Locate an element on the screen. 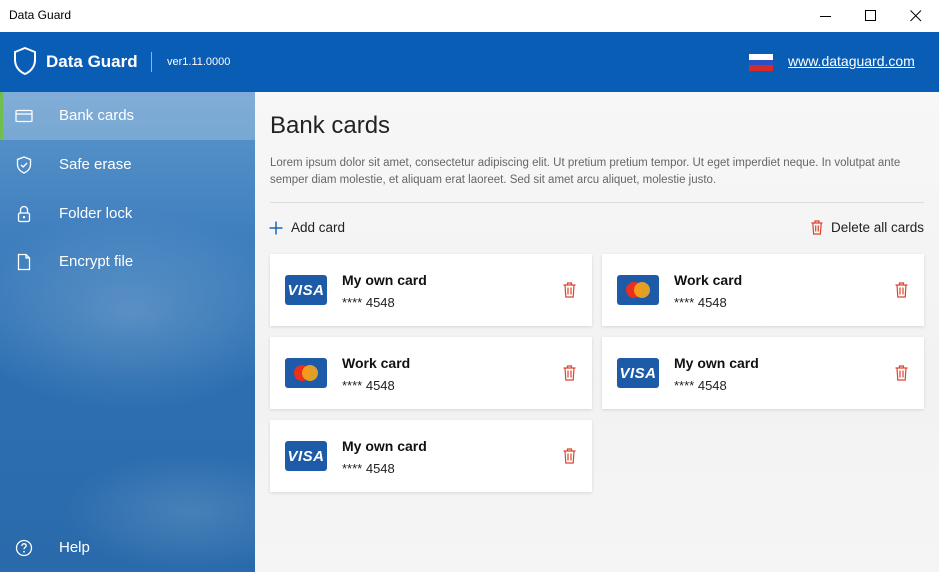 The width and height of the screenshot is (939, 572). delete-all-cards-button: Delete all cards is located at coordinates (867, 227).